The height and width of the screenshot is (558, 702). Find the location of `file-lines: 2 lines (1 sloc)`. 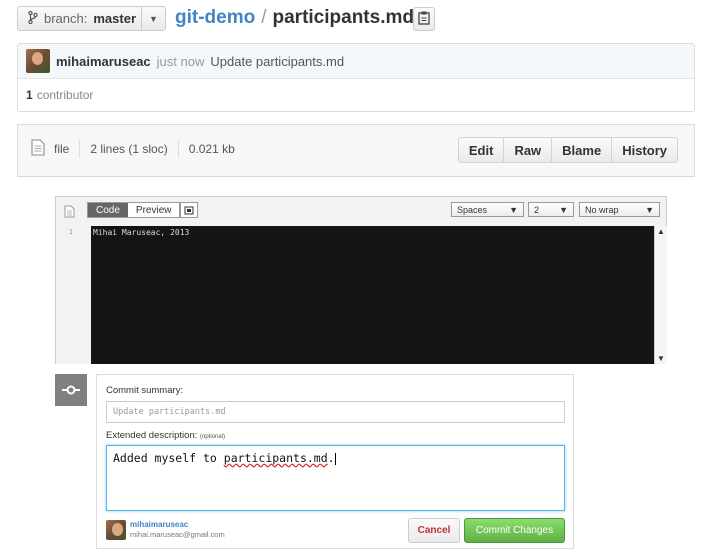

file-lines: 2 lines (1 sloc) is located at coordinates (129, 149).